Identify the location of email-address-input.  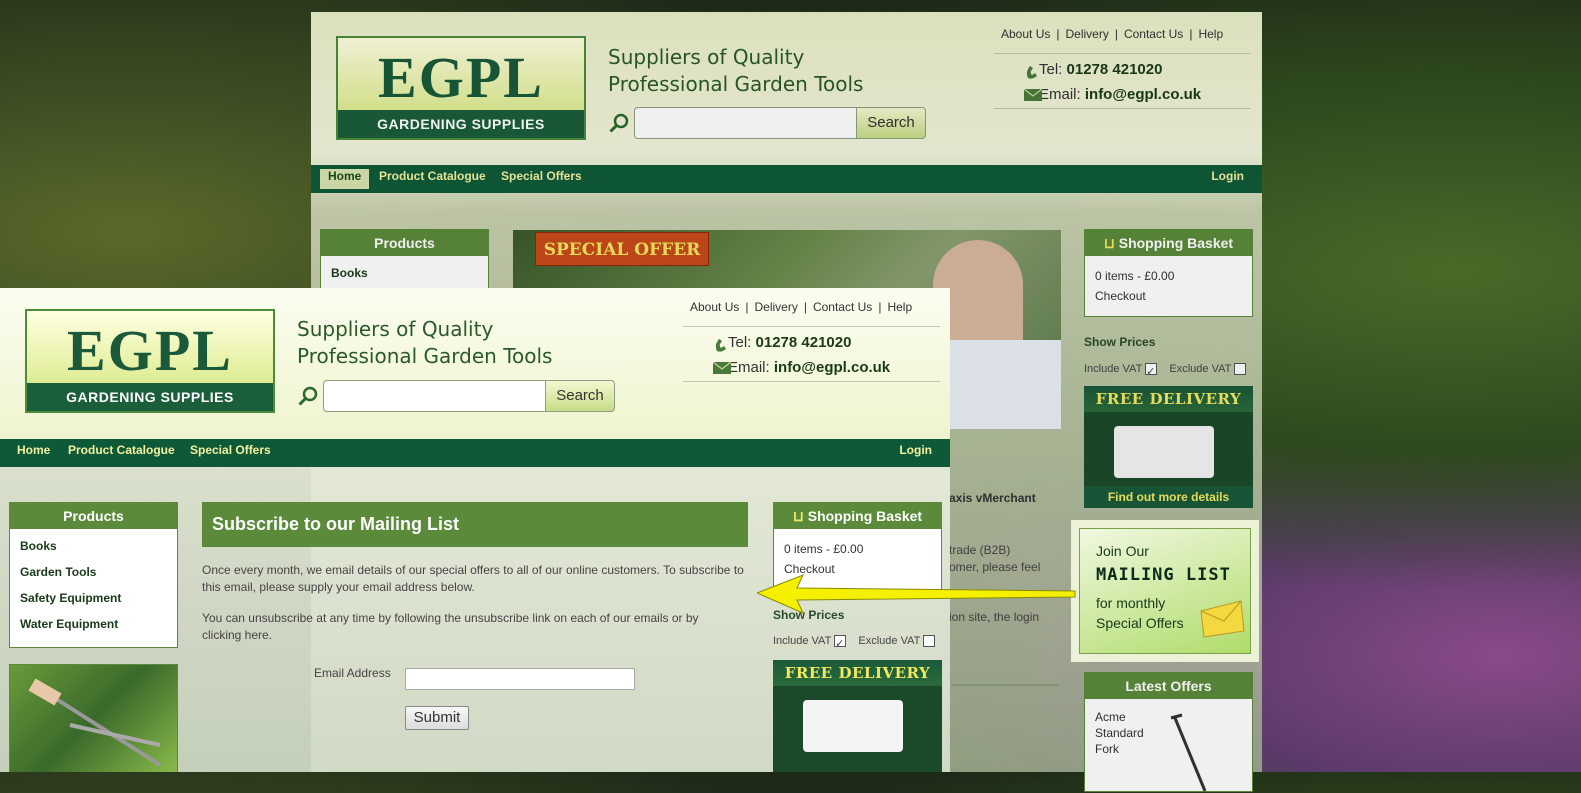
(520, 679).